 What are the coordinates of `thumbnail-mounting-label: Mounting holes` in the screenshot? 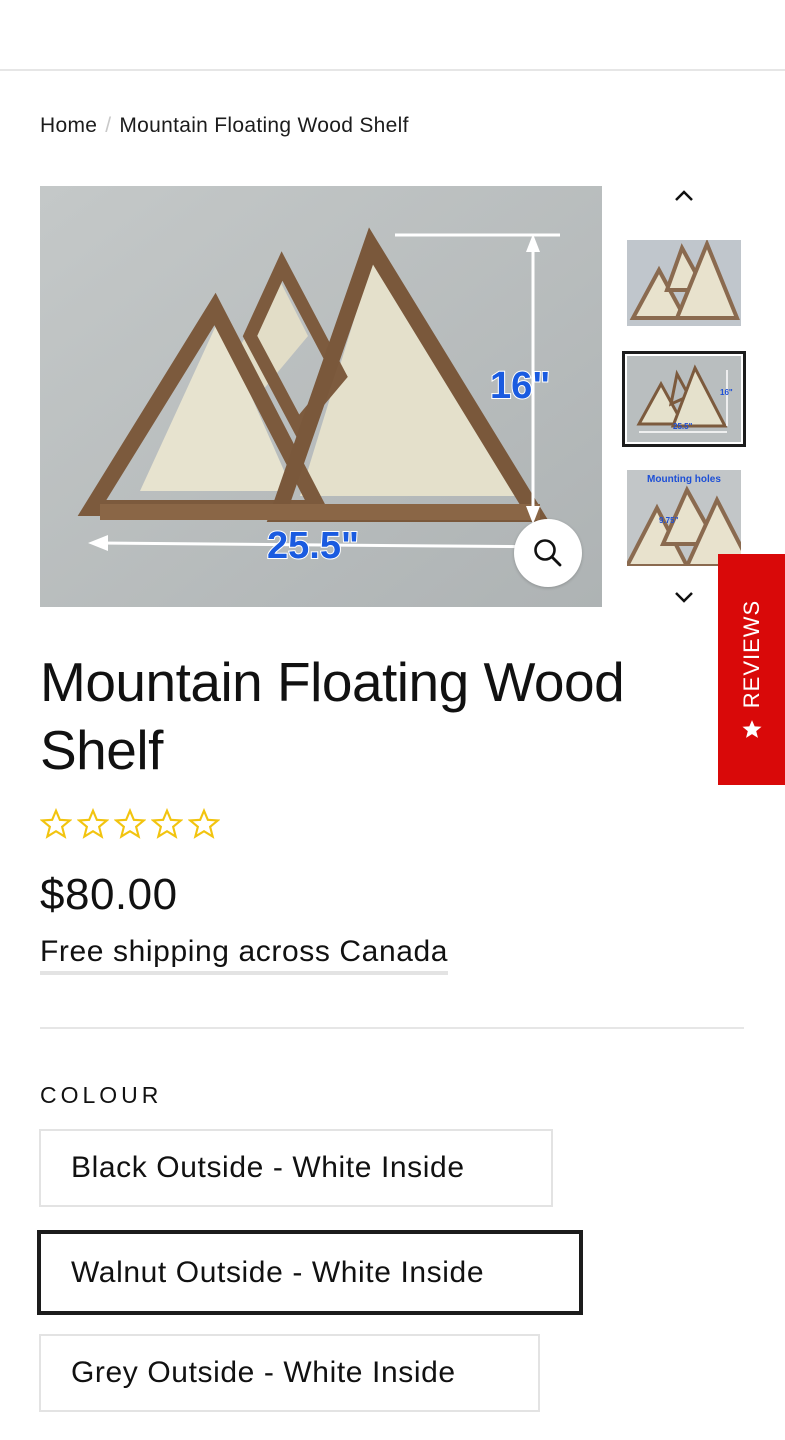 It's located at (684, 479).